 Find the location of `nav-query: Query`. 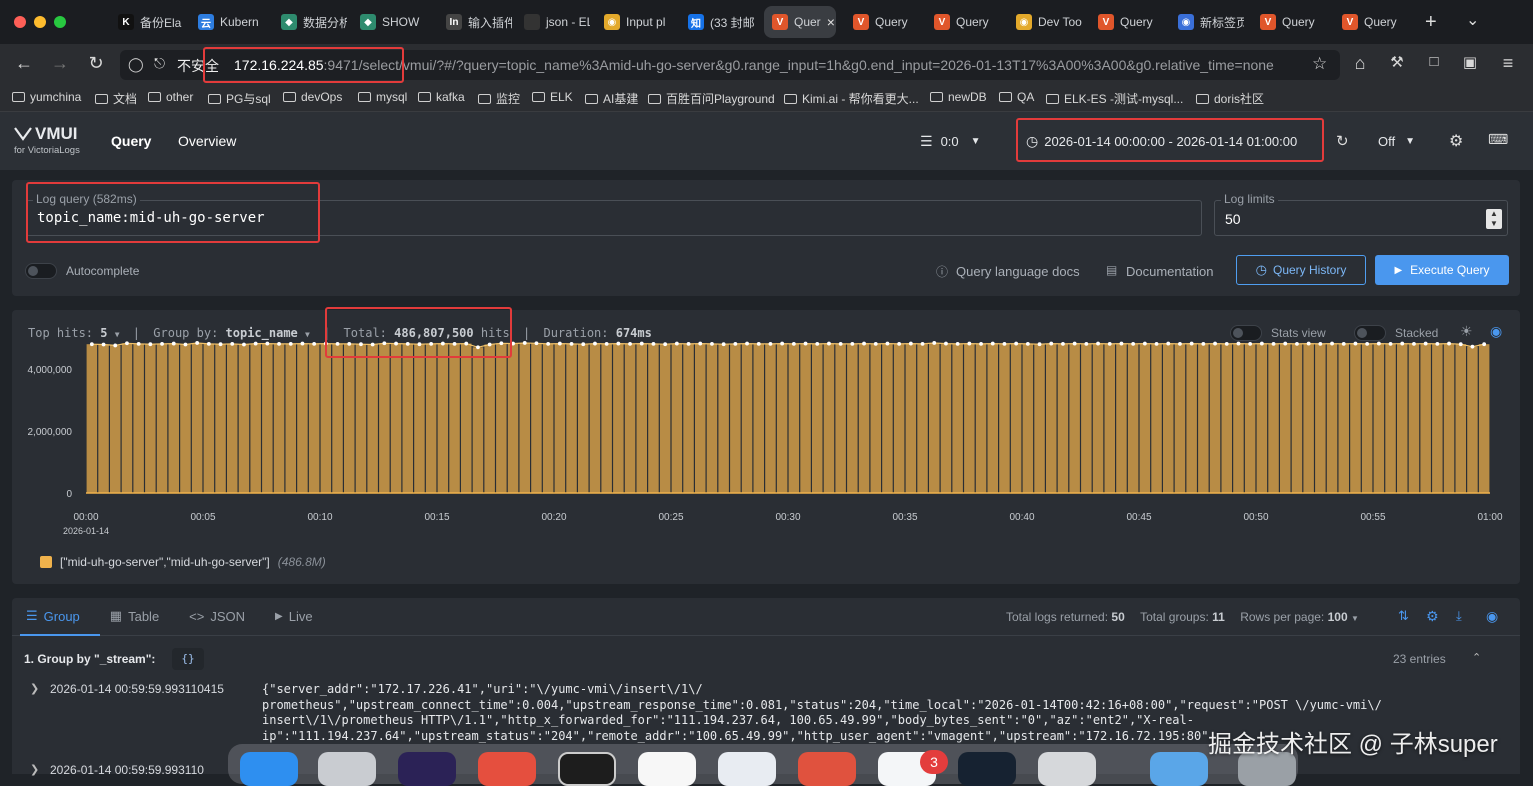

nav-query: Query is located at coordinates (131, 141).